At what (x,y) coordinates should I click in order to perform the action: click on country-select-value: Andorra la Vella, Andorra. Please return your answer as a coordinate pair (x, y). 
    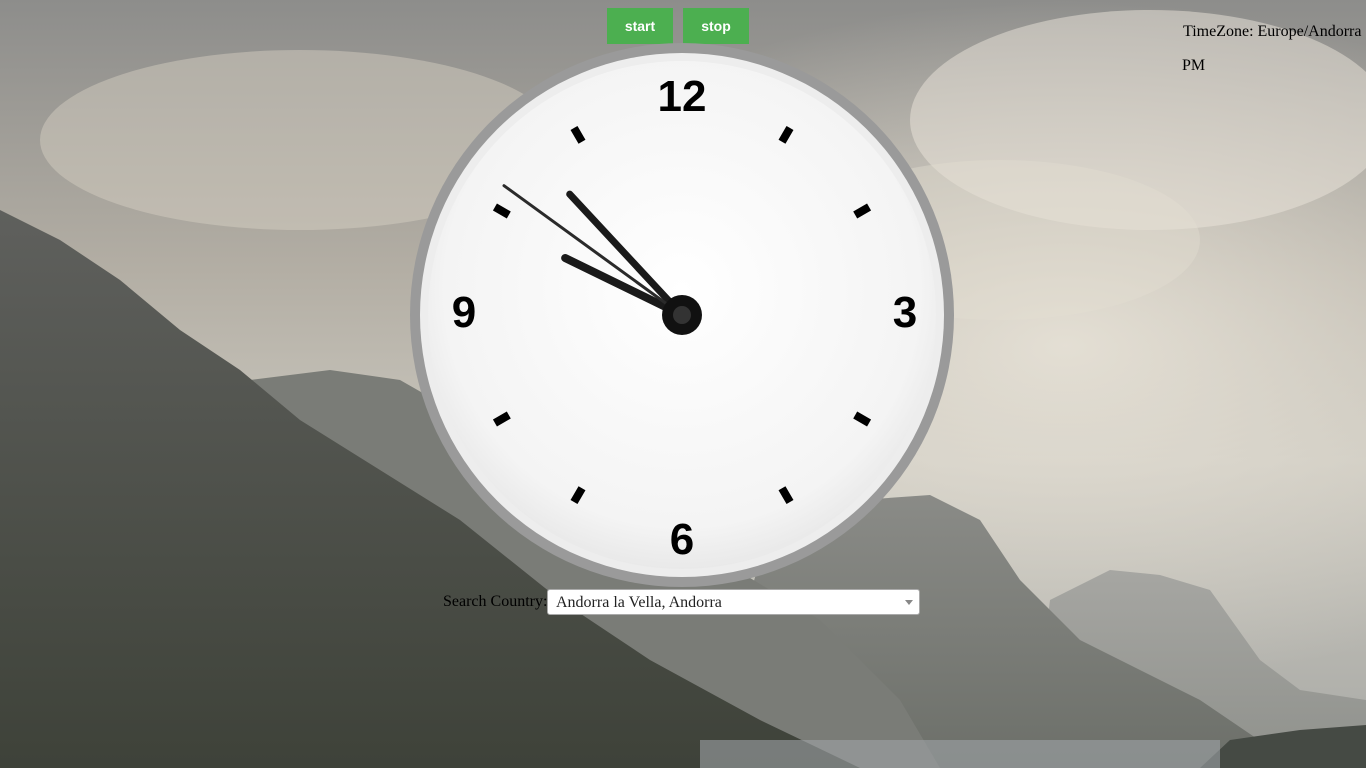
    Looking at the image, I should click on (639, 602).